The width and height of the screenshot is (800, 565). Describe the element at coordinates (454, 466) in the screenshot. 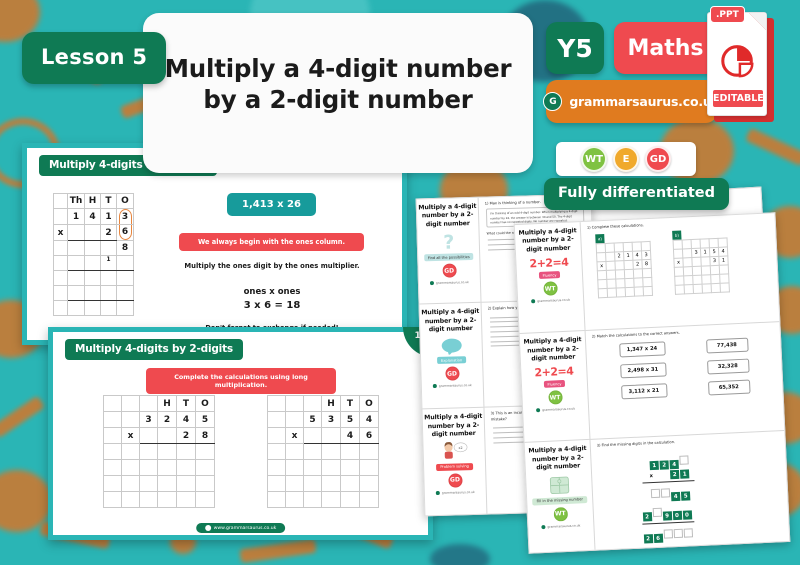

I see `worksheet-label: Problem solving` at that location.